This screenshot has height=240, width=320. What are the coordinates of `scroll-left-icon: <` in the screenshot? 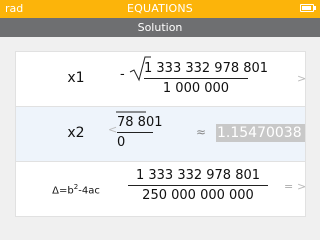 It's located at (112, 129).